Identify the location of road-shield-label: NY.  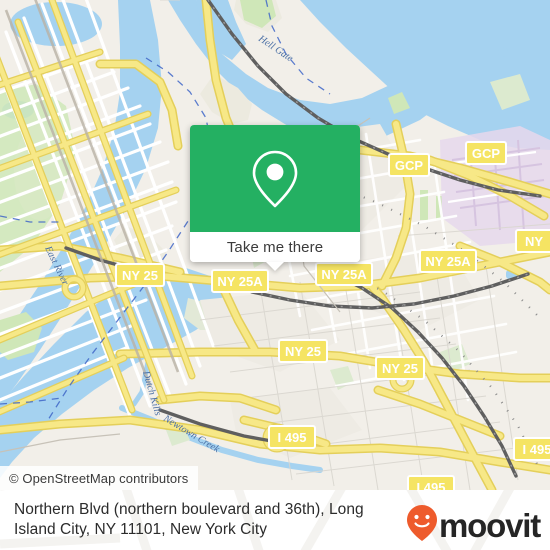
(534, 241).